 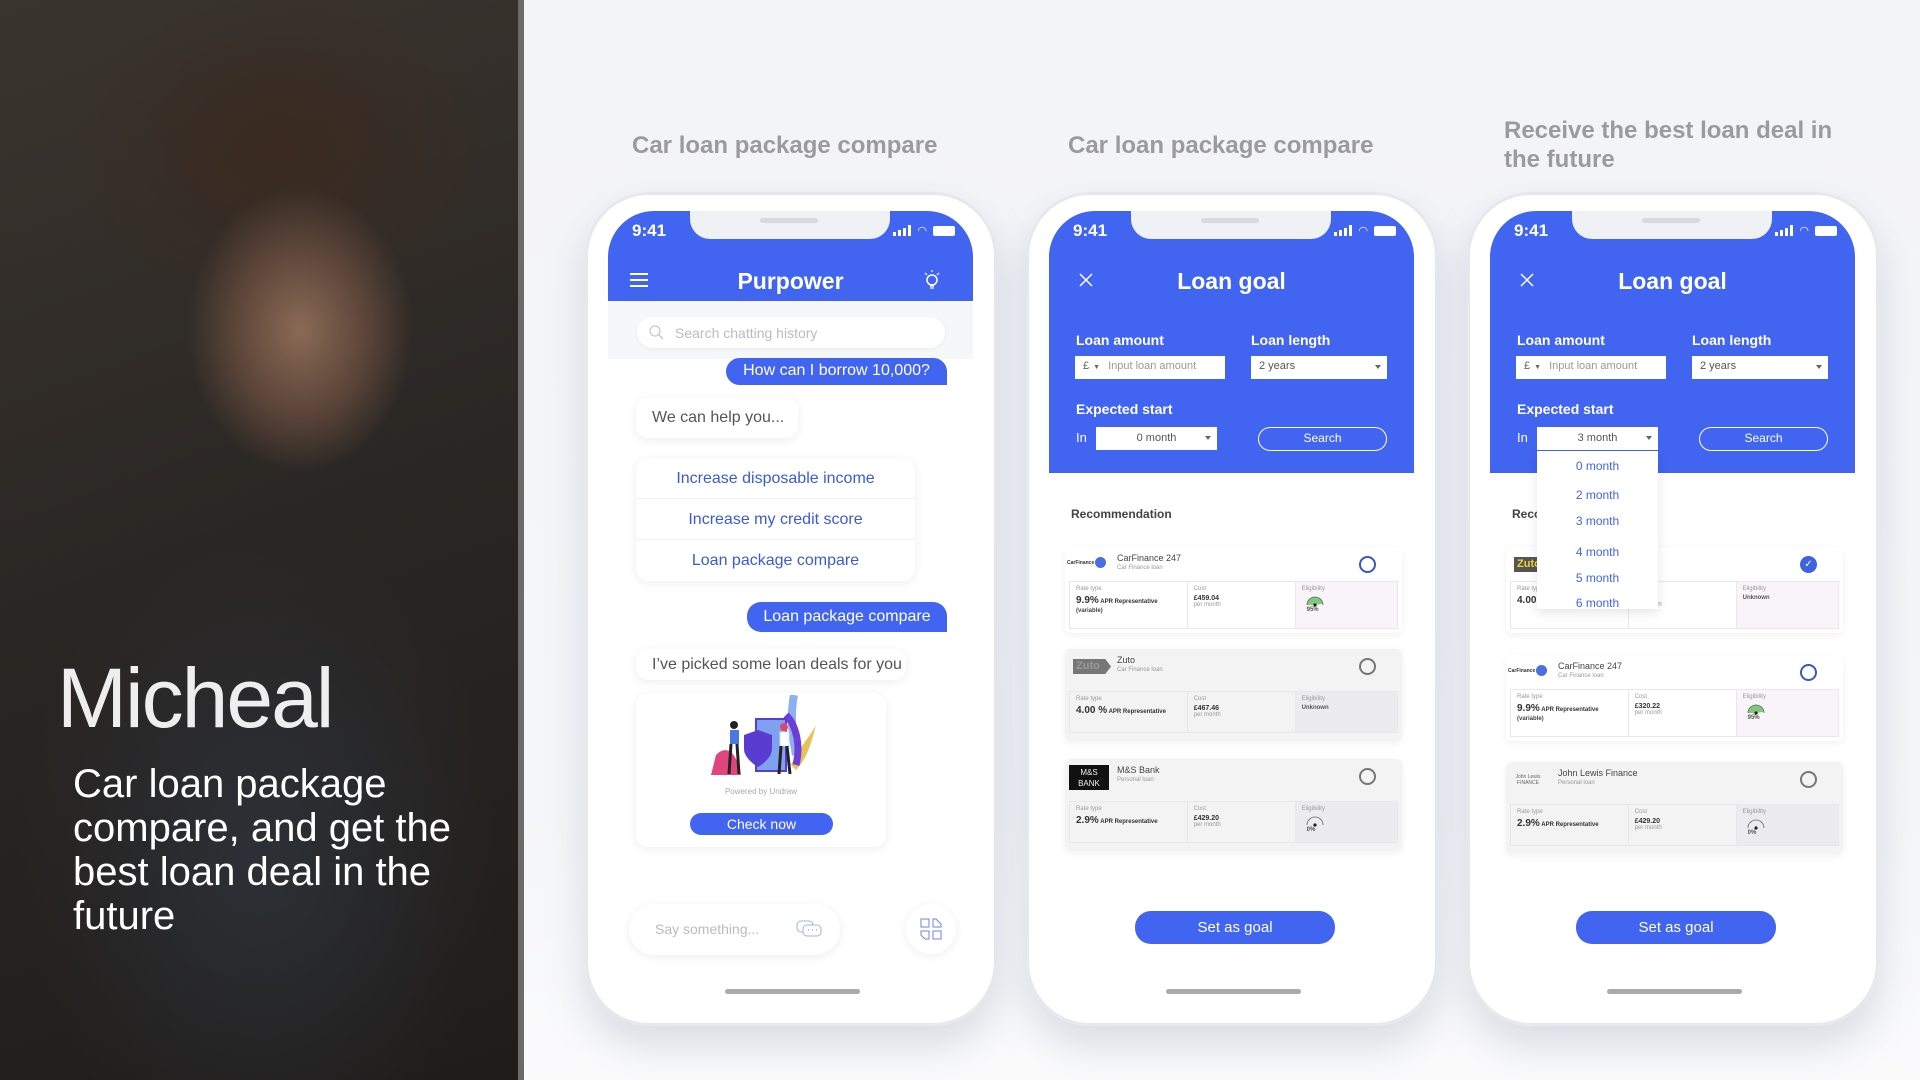 I want to click on column-title-1: Car loan package compare, so click(x=785, y=145).